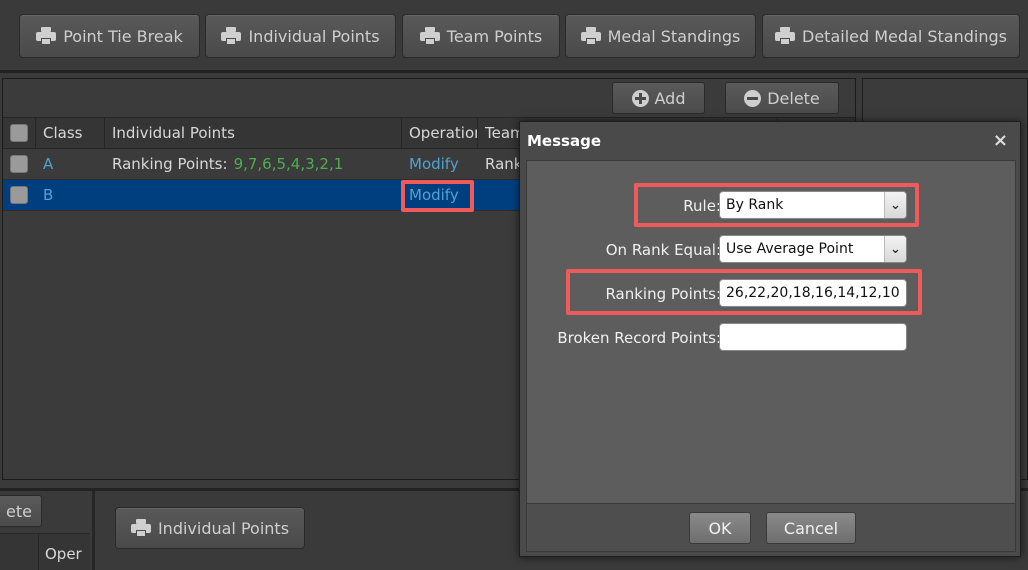 This screenshot has height=570, width=1028. What do you see at coordinates (60, 552) in the screenshot?
I see `column-header-operation: Oper` at bounding box center [60, 552].